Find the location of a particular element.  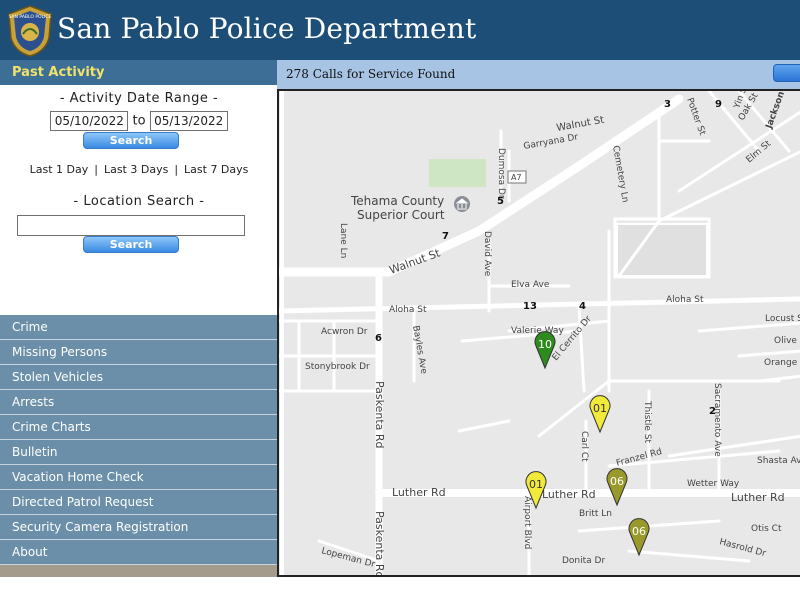

street-label: Thistle St is located at coordinates (647, 422).